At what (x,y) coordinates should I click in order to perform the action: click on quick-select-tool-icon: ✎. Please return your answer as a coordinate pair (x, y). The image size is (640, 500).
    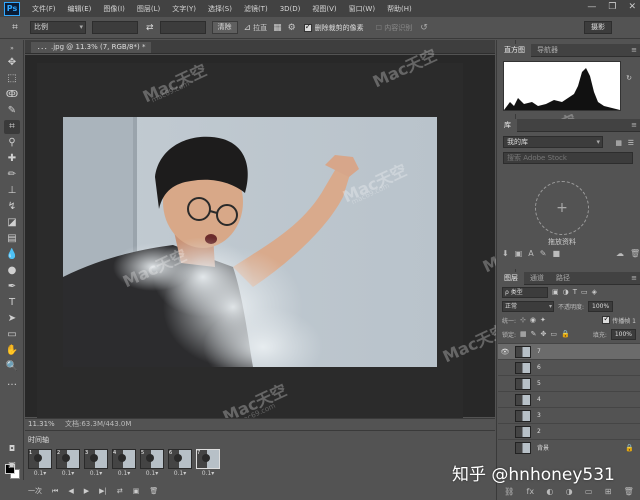
    Looking at the image, I should click on (12, 111).